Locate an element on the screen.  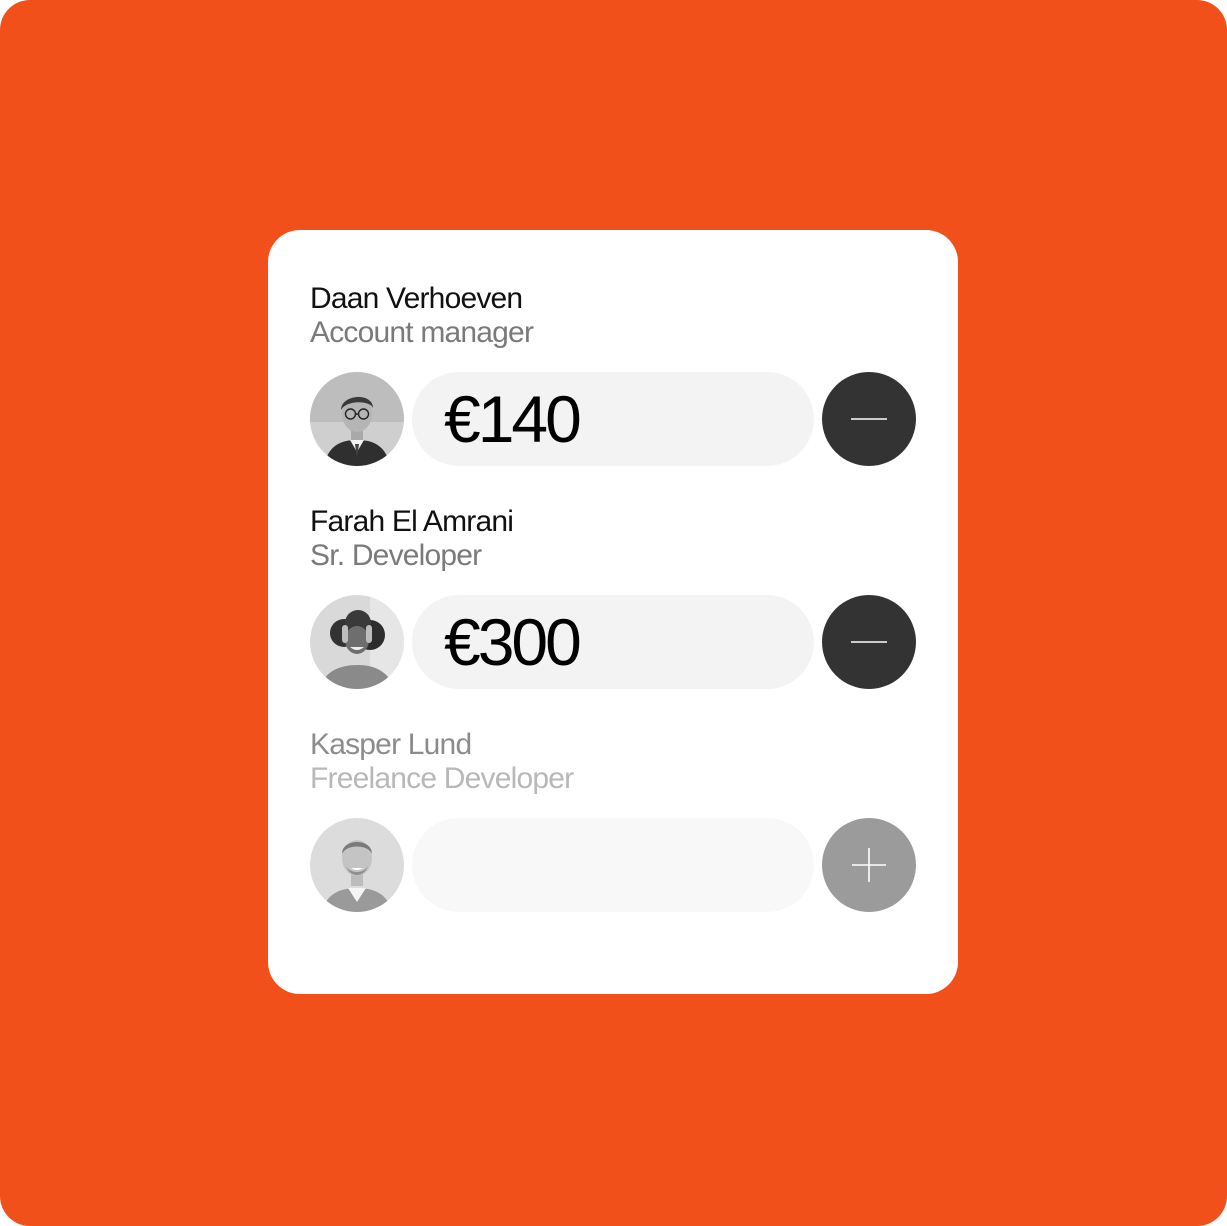
person-row: €300 is located at coordinates (613, 642).